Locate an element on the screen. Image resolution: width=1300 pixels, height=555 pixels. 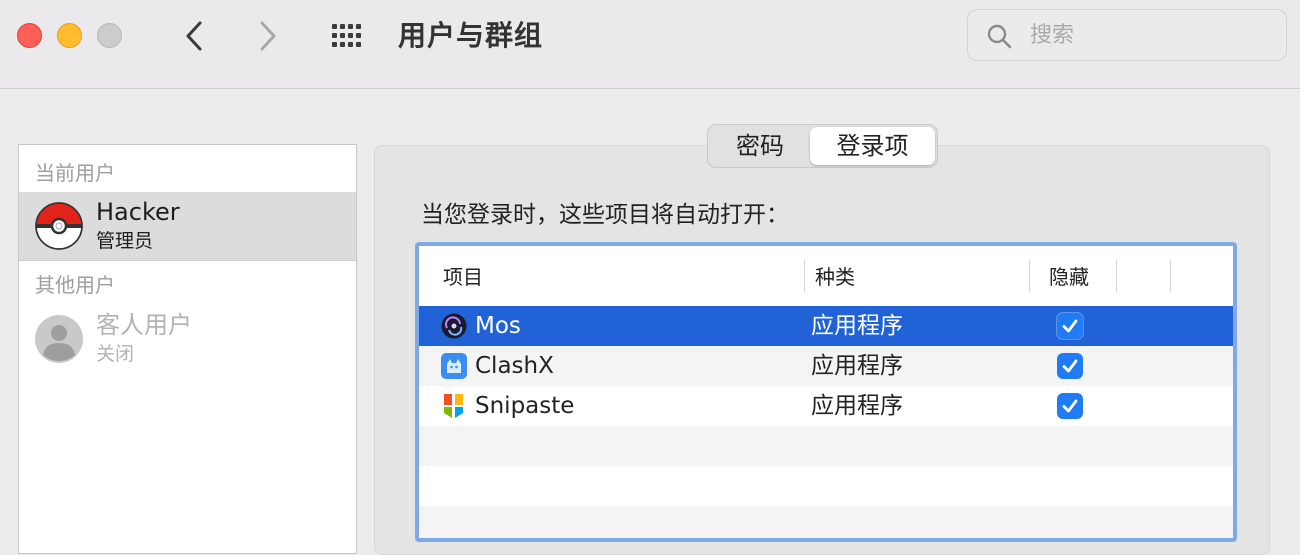
grid-icon is located at coordinates (346, 35).